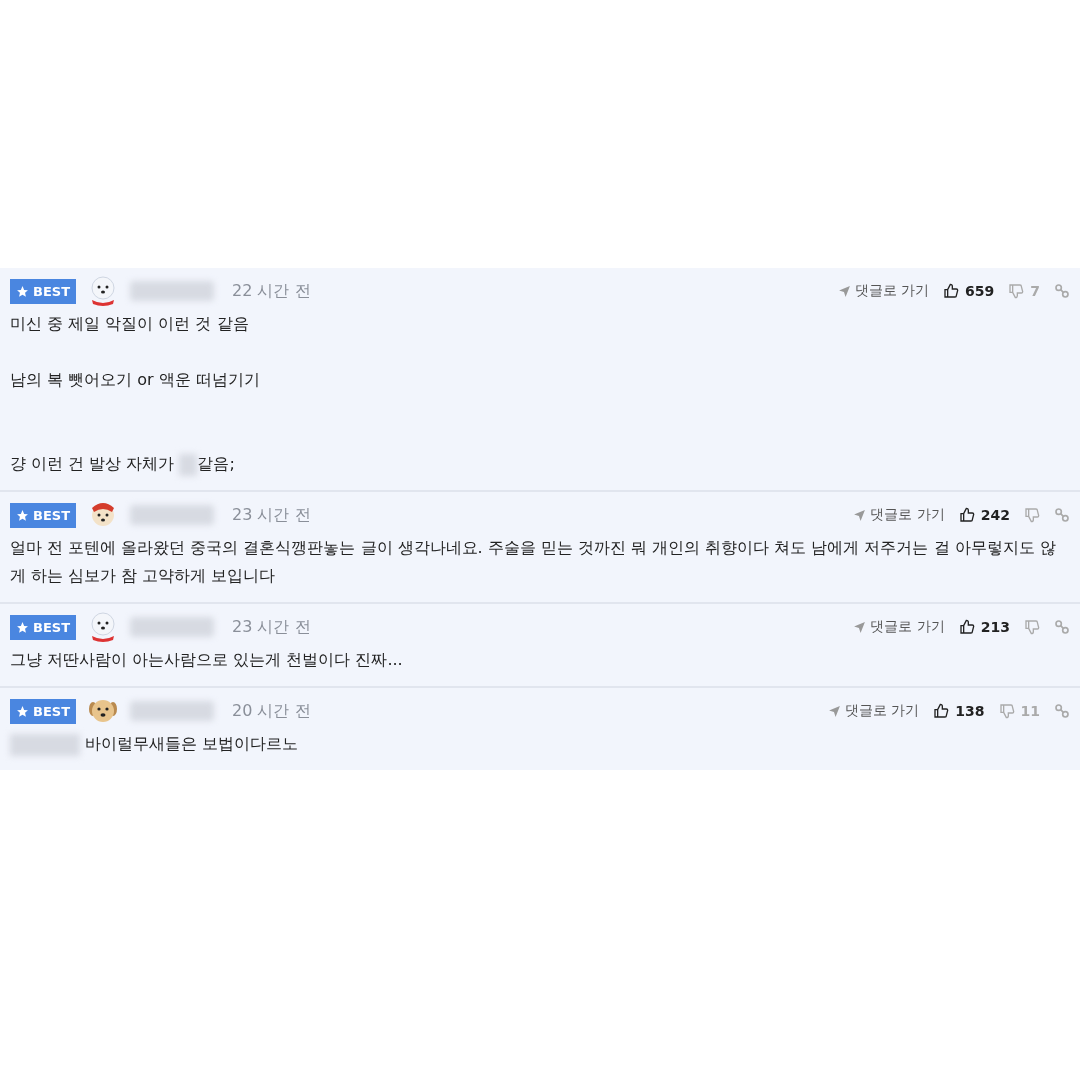 The width and height of the screenshot is (1080, 1080). I want to click on comment-text: 걍 이런 건 발상 자체가, so click(93, 463).